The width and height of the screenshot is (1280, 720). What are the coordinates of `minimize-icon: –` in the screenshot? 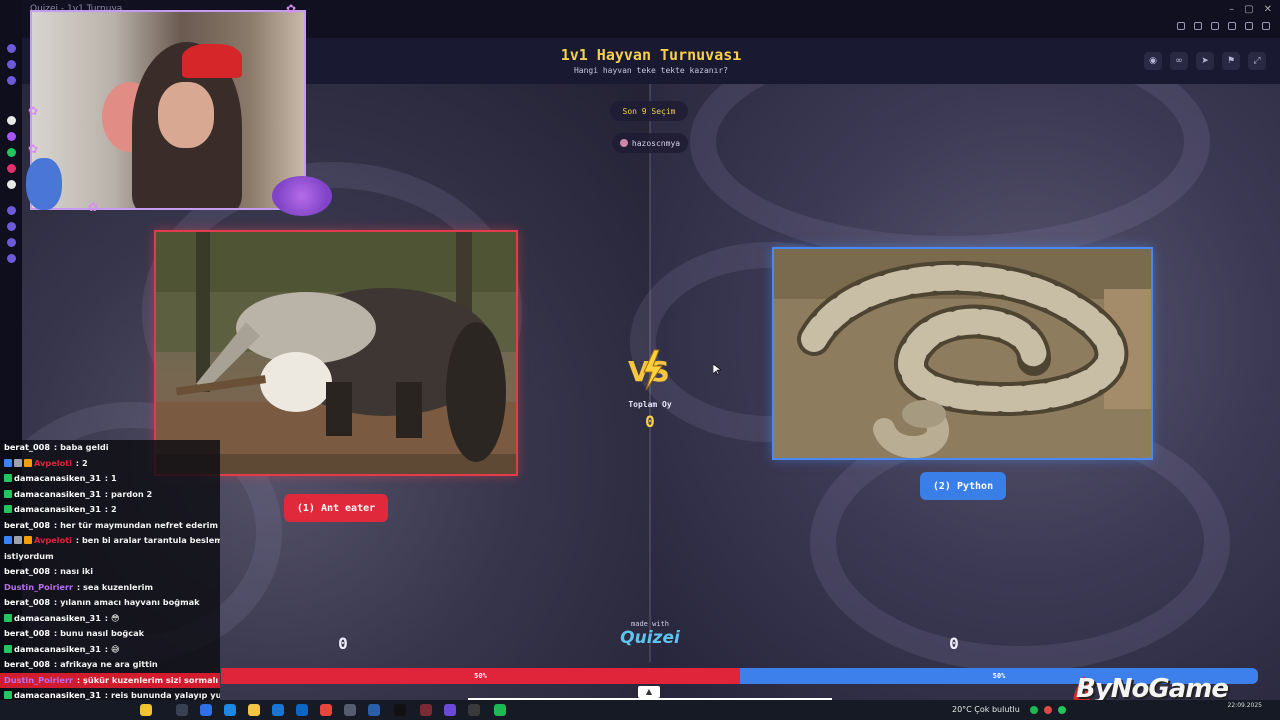 It's located at (1231, 9).